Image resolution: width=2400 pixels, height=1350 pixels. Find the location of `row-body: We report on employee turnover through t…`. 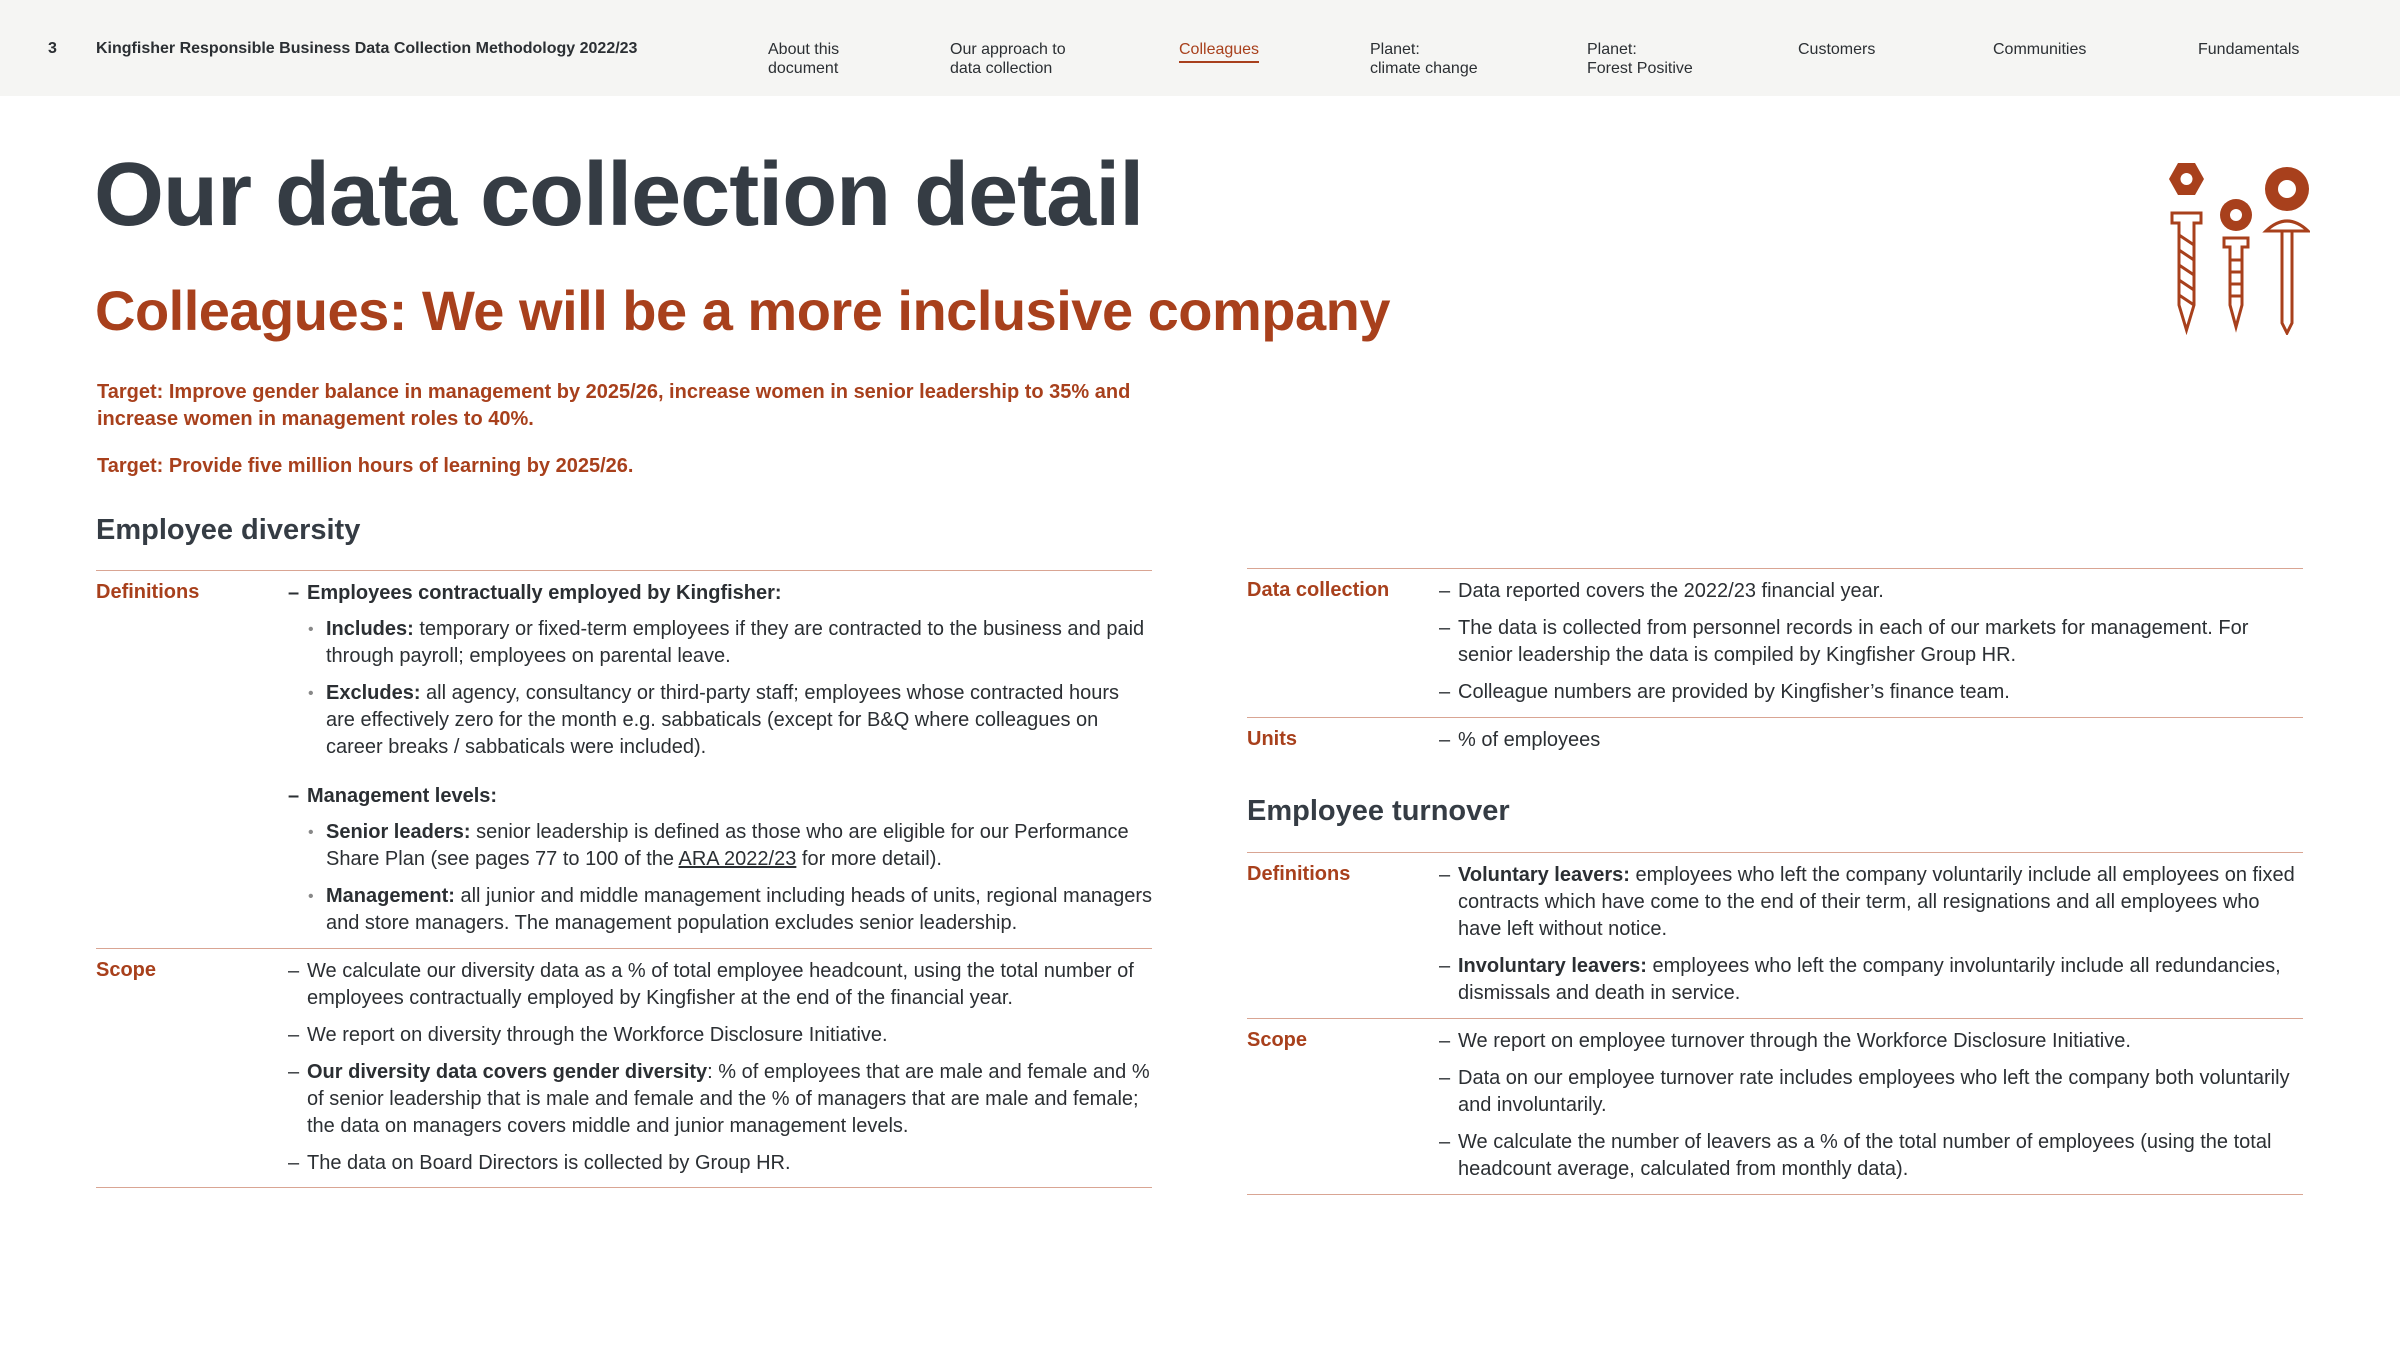

row-body: We report on employee turnover through t… is located at coordinates (1871, 1110).